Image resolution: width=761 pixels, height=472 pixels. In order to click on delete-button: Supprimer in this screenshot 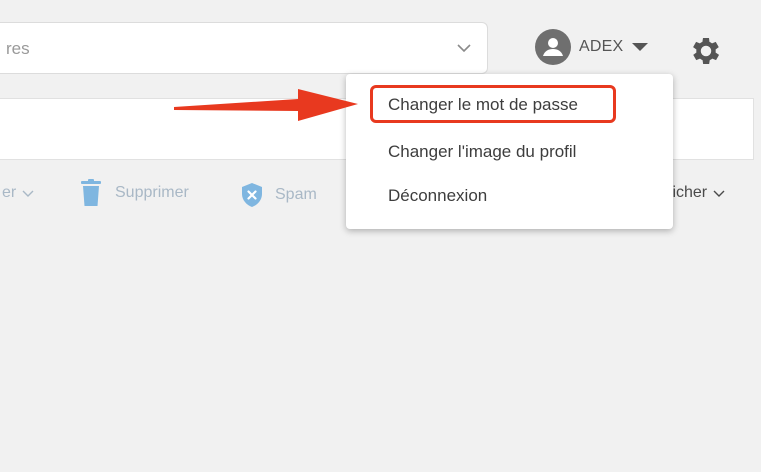, I will do `click(134, 193)`.